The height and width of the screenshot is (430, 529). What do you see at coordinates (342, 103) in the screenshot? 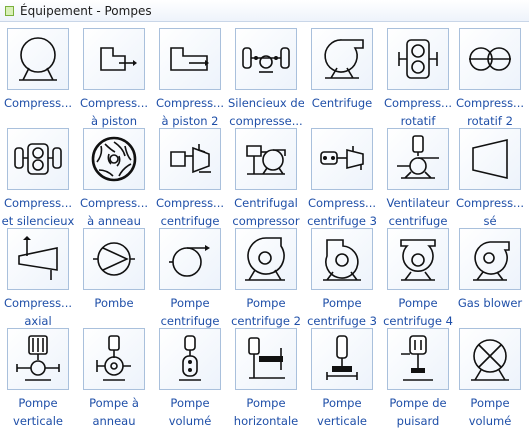
I see `shape-label: Centrifuge` at bounding box center [342, 103].